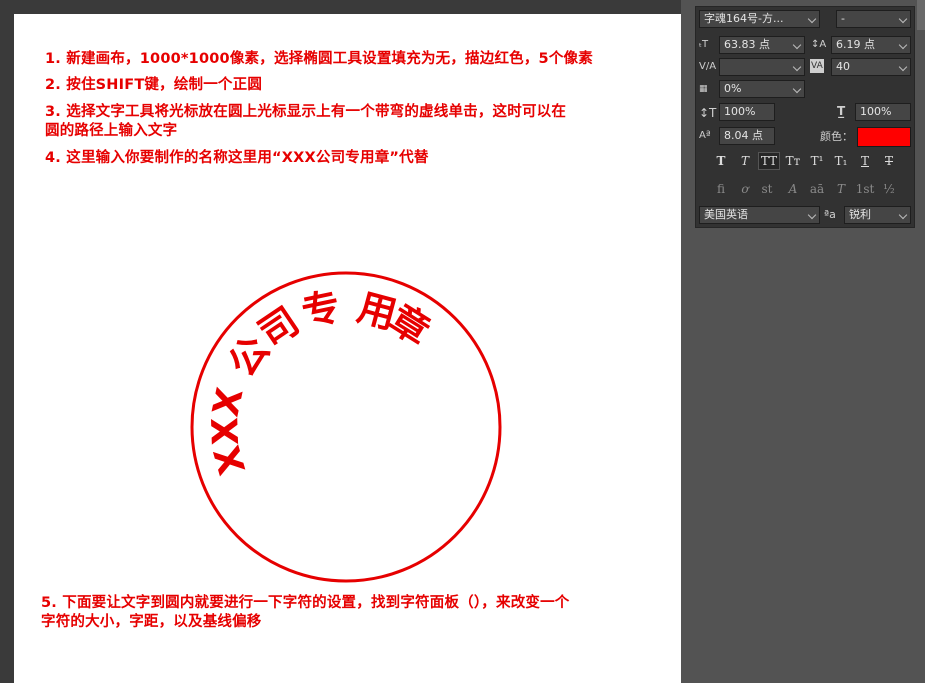  I want to click on language-select: 美国英语, so click(759, 215).